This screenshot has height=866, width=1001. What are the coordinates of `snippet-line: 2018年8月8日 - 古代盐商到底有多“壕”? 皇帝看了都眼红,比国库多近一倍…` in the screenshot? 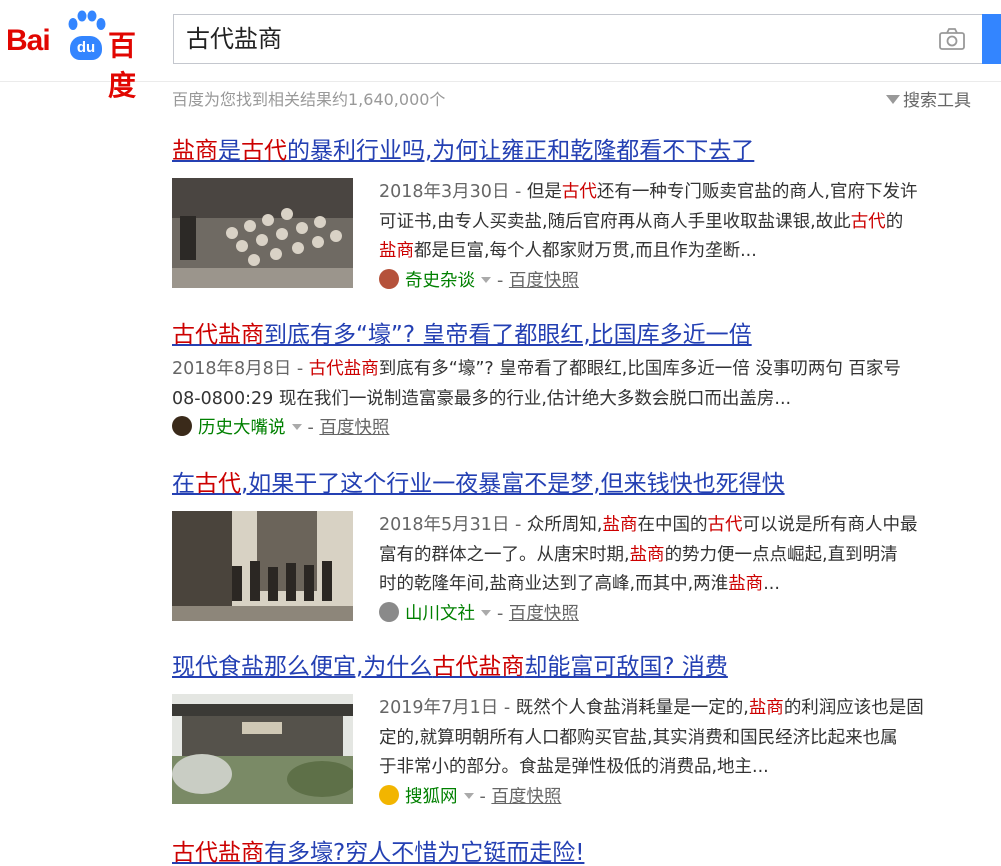 It's located at (572, 370).